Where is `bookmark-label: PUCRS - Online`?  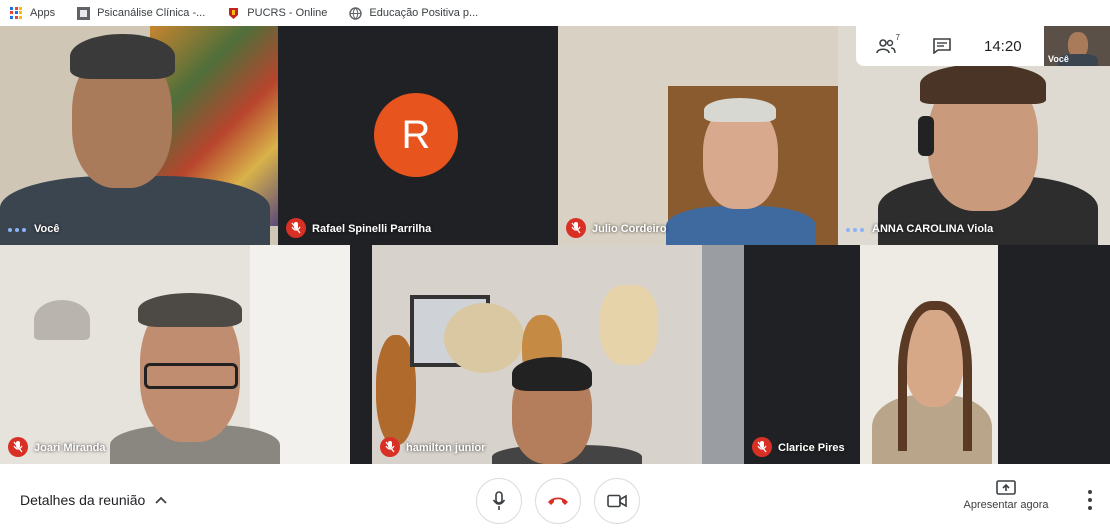 bookmark-label: PUCRS - Online is located at coordinates (287, 13).